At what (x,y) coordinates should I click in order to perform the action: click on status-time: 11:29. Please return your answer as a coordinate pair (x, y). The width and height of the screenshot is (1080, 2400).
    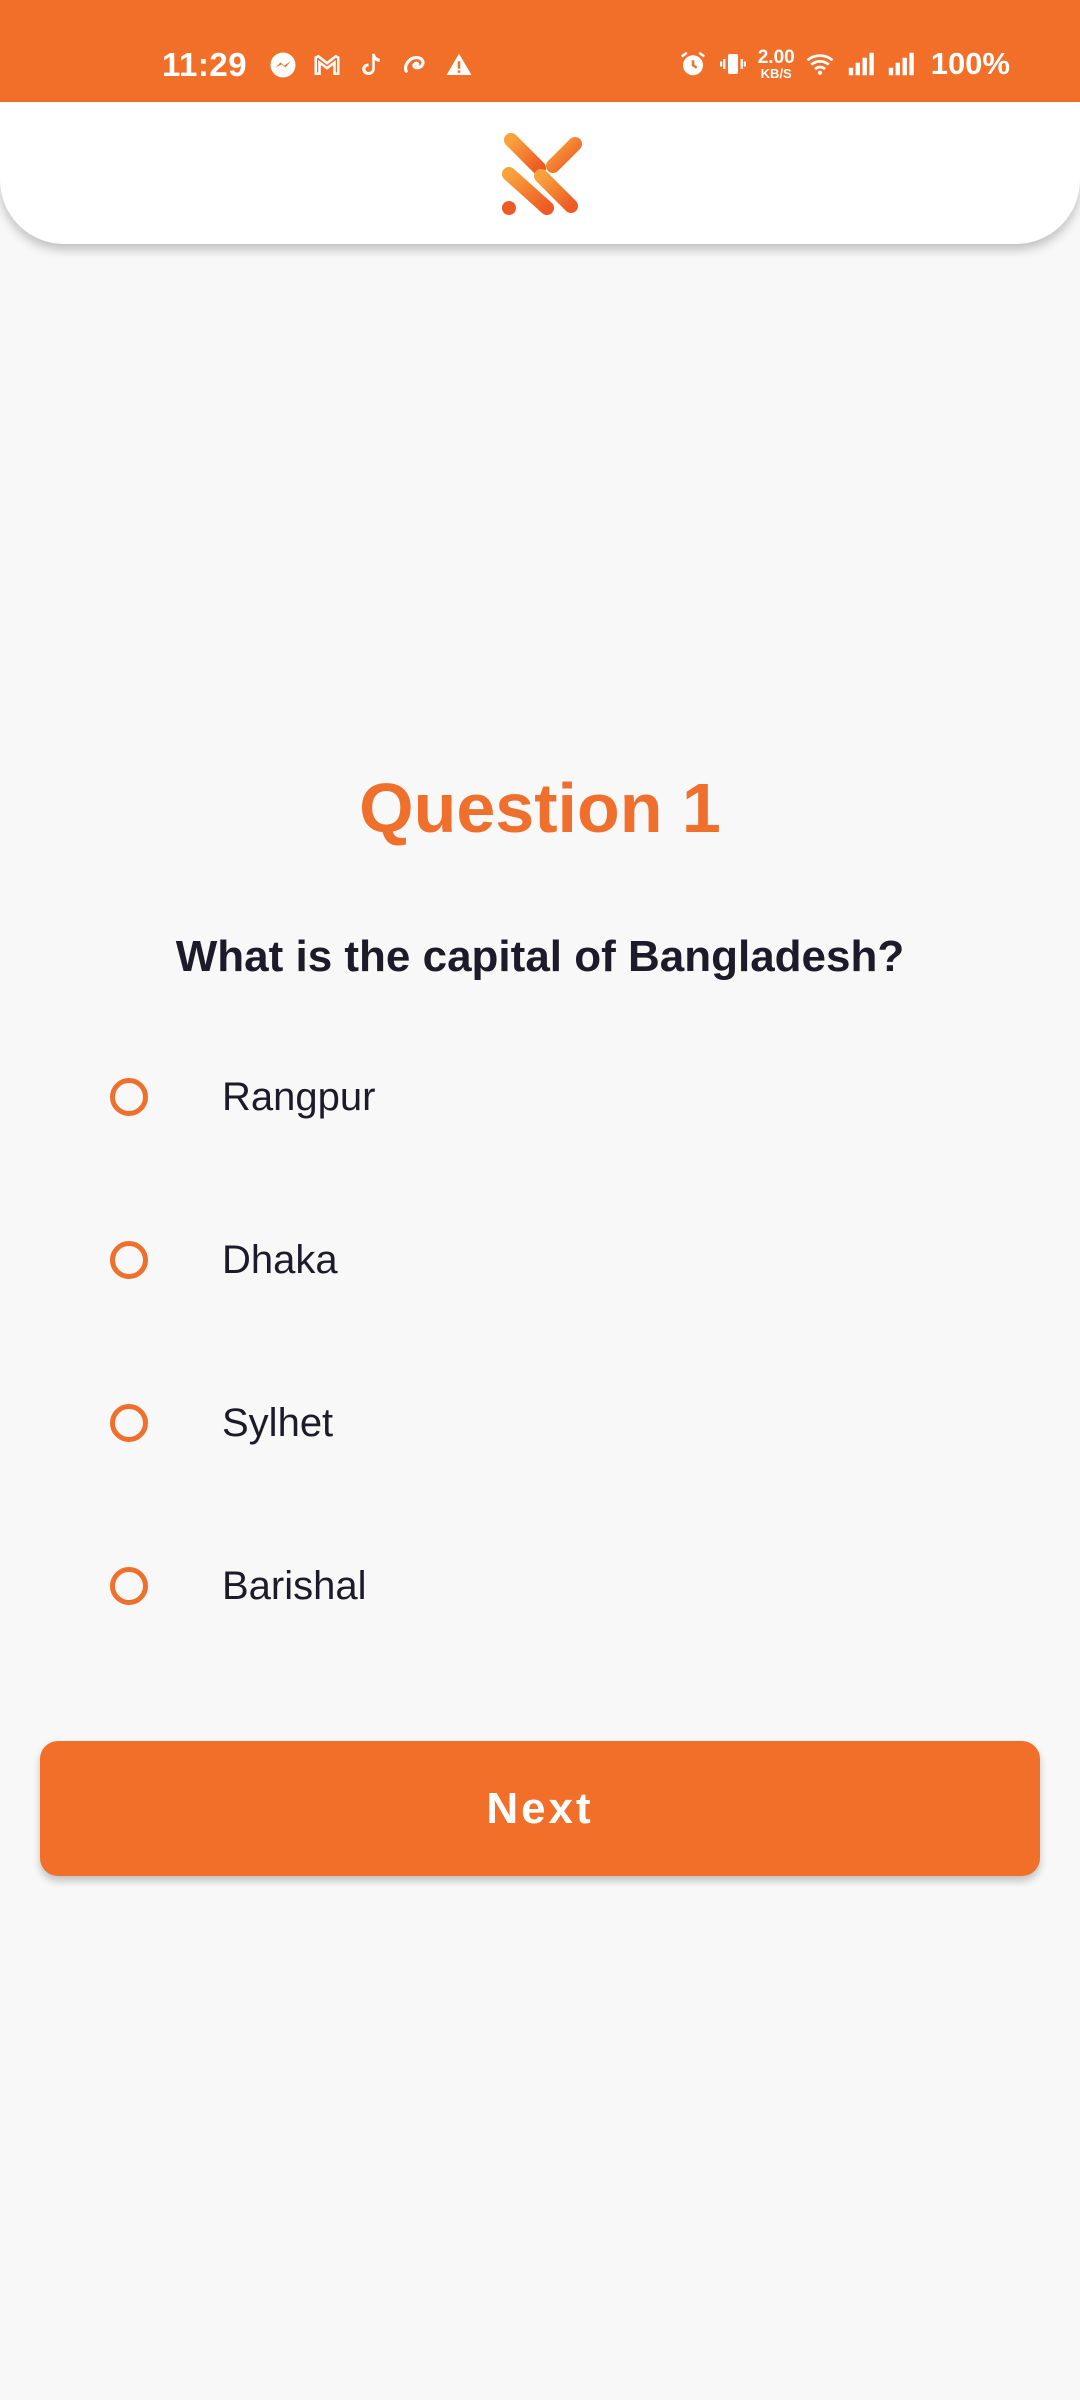
    Looking at the image, I should click on (205, 64).